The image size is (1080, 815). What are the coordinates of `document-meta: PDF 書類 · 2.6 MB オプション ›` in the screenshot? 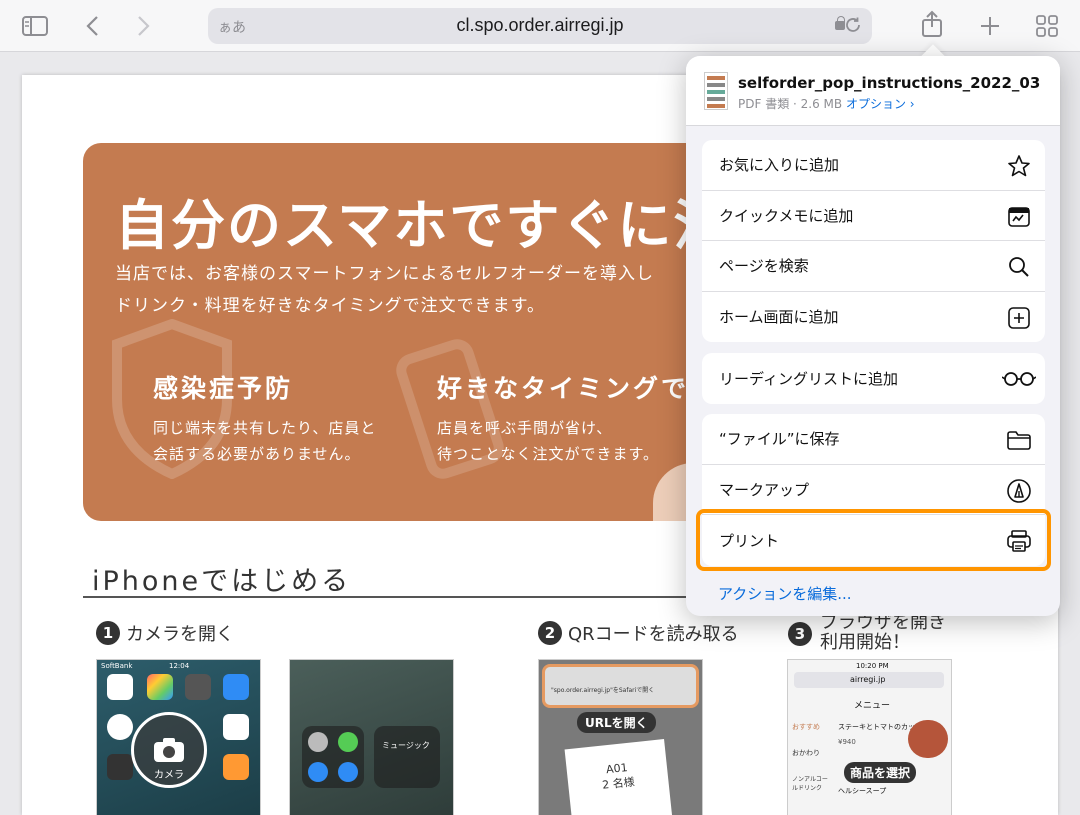 It's located at (826, 103).